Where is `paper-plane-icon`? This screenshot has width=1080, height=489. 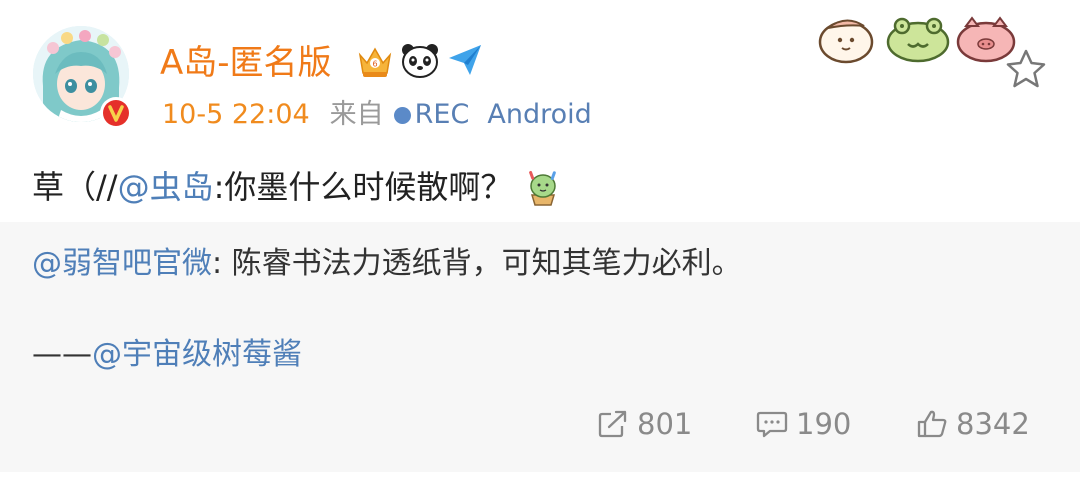
paper-plane-icon is located at coordinates (465, 62).